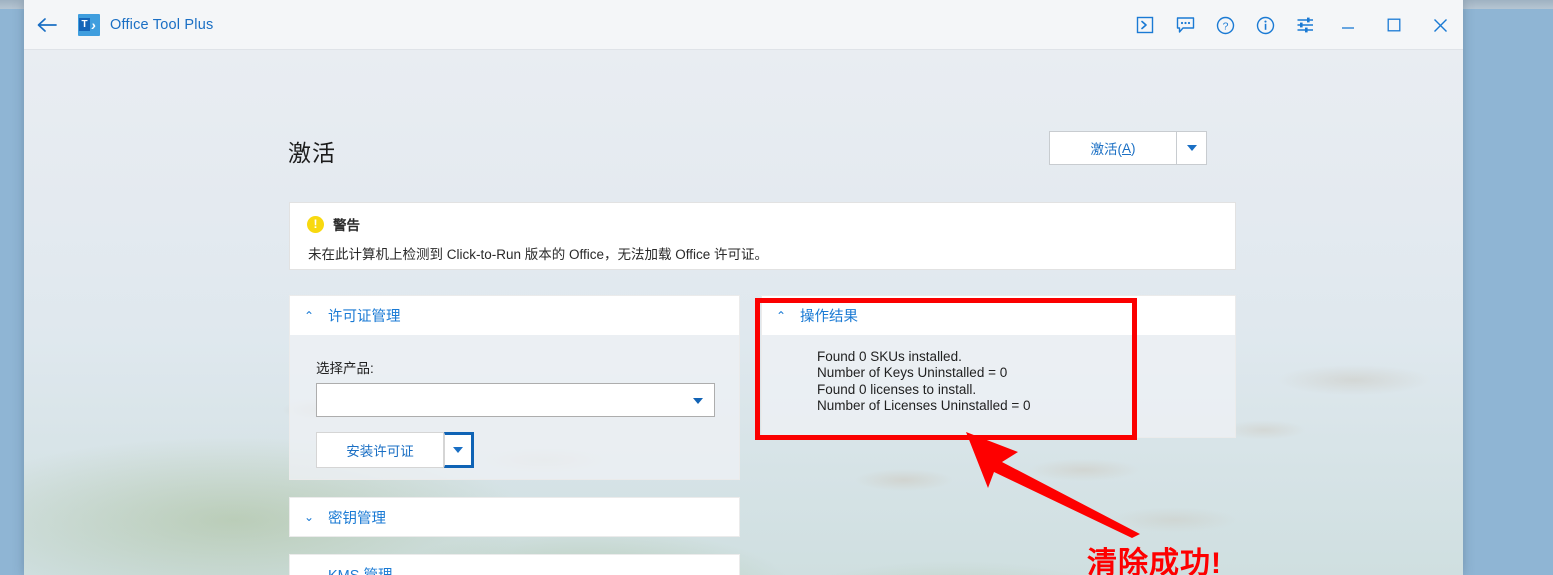 This screenshot has width=1553, height=575. I want to click on app-title: Office Tool Plus, so click(162, 25).